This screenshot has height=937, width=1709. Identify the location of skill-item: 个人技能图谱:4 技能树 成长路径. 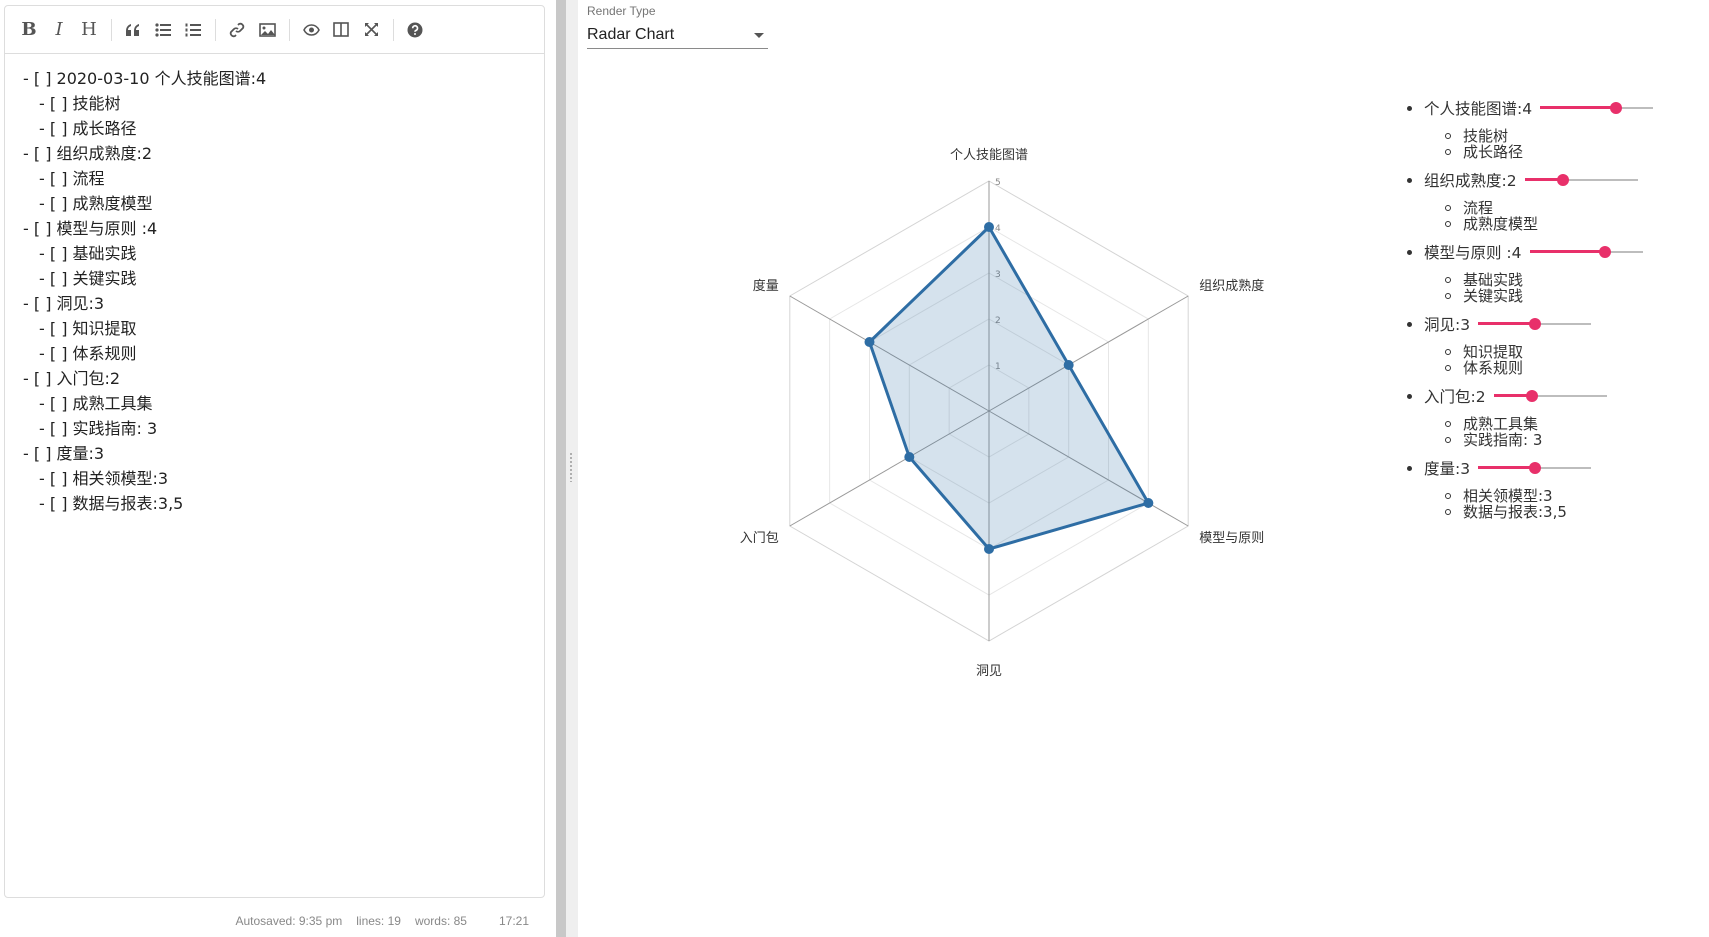
(1555, 128).